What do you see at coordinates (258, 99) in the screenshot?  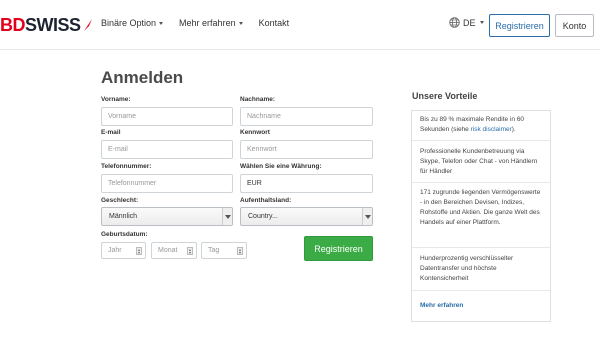 I see `last-name-label: Nachname:` at bounding box center [258, 99].